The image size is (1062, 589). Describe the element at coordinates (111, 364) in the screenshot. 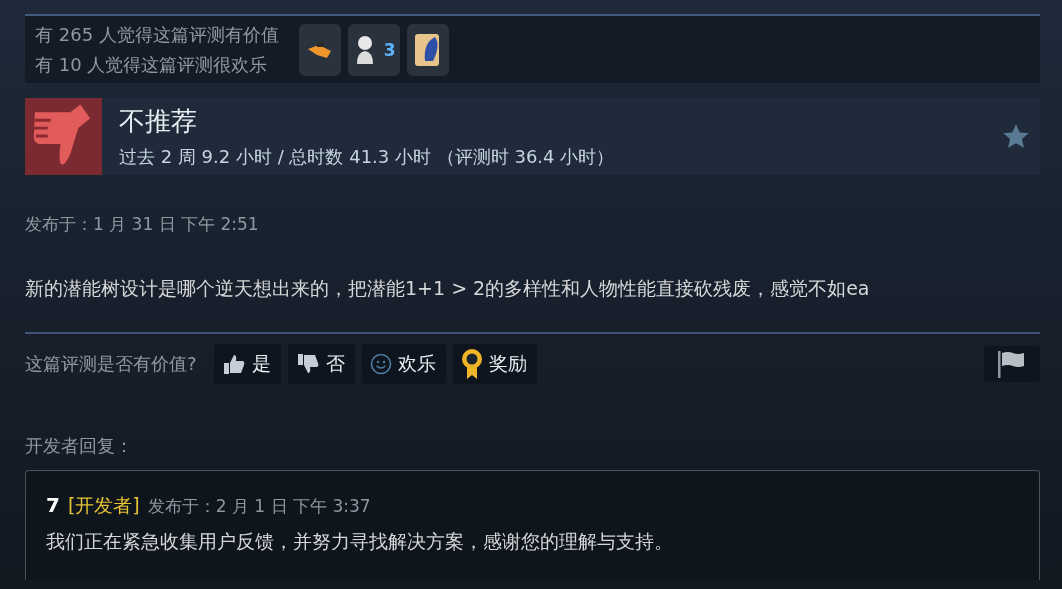

I see `helpful-prompt: 这篇评测是否有价值?` at that location.